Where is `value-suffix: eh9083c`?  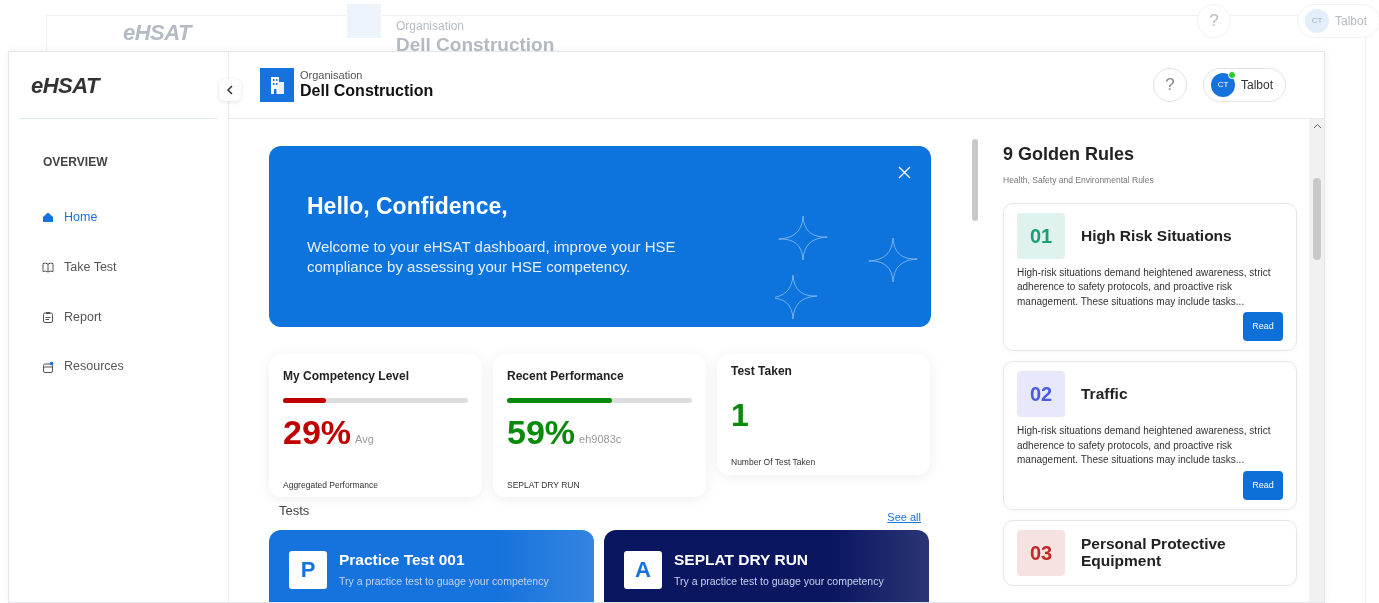 value-suffix: eh9083c is located at coordinates (600, 439).